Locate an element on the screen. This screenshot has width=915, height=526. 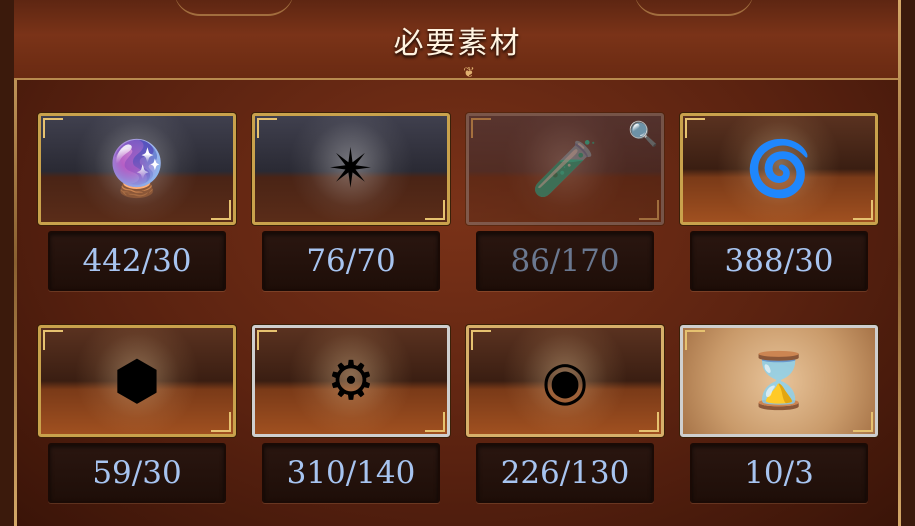
material-card: ⌛ is located at coordinates (779, 381).